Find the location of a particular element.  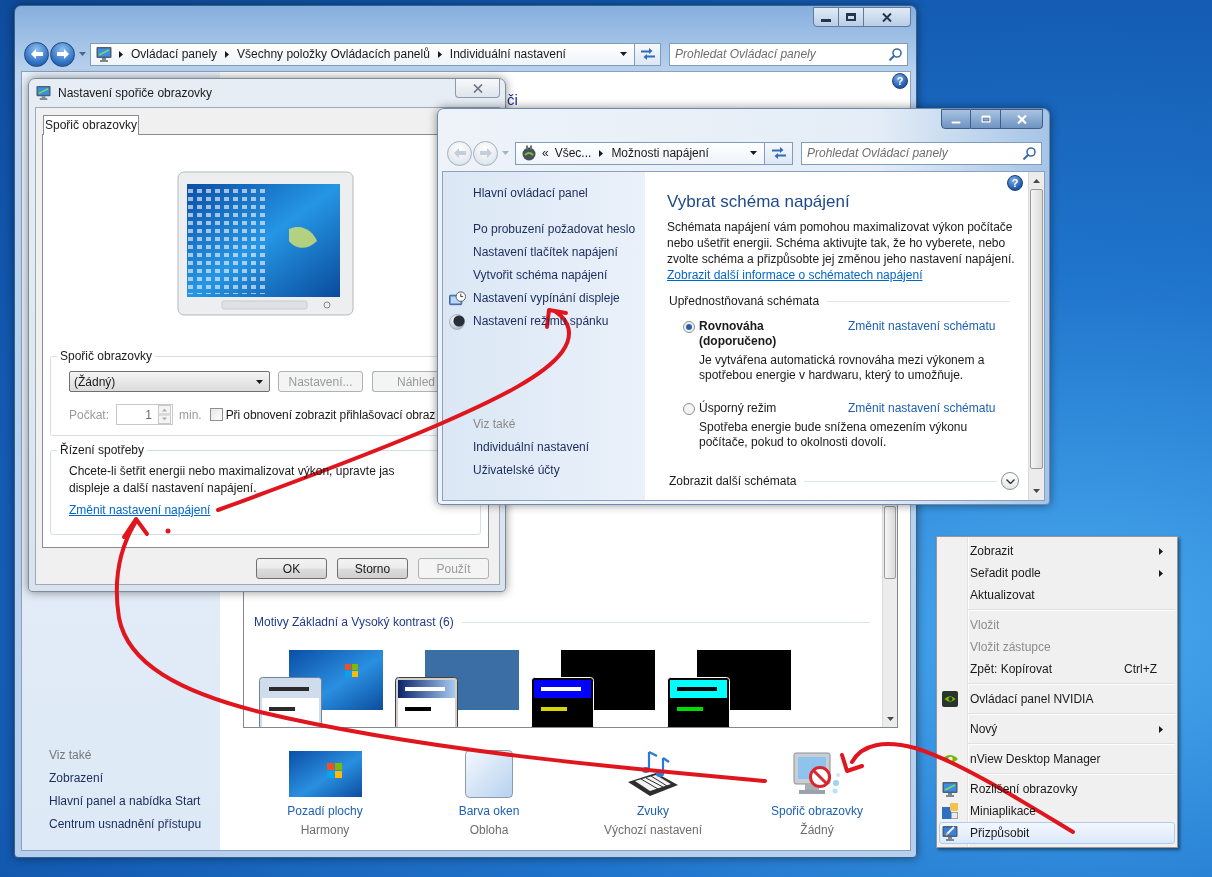

intro-text: Schémata napájení vám pomohou maximalizovat výkon počítače nebo ušetřit energii. Schéma aktivujte tak, že ho vyberete, nebo zvolte schéma a přizpůsobte jej změnou jeho nastavení napájení. is located at coordinates (841, 243).